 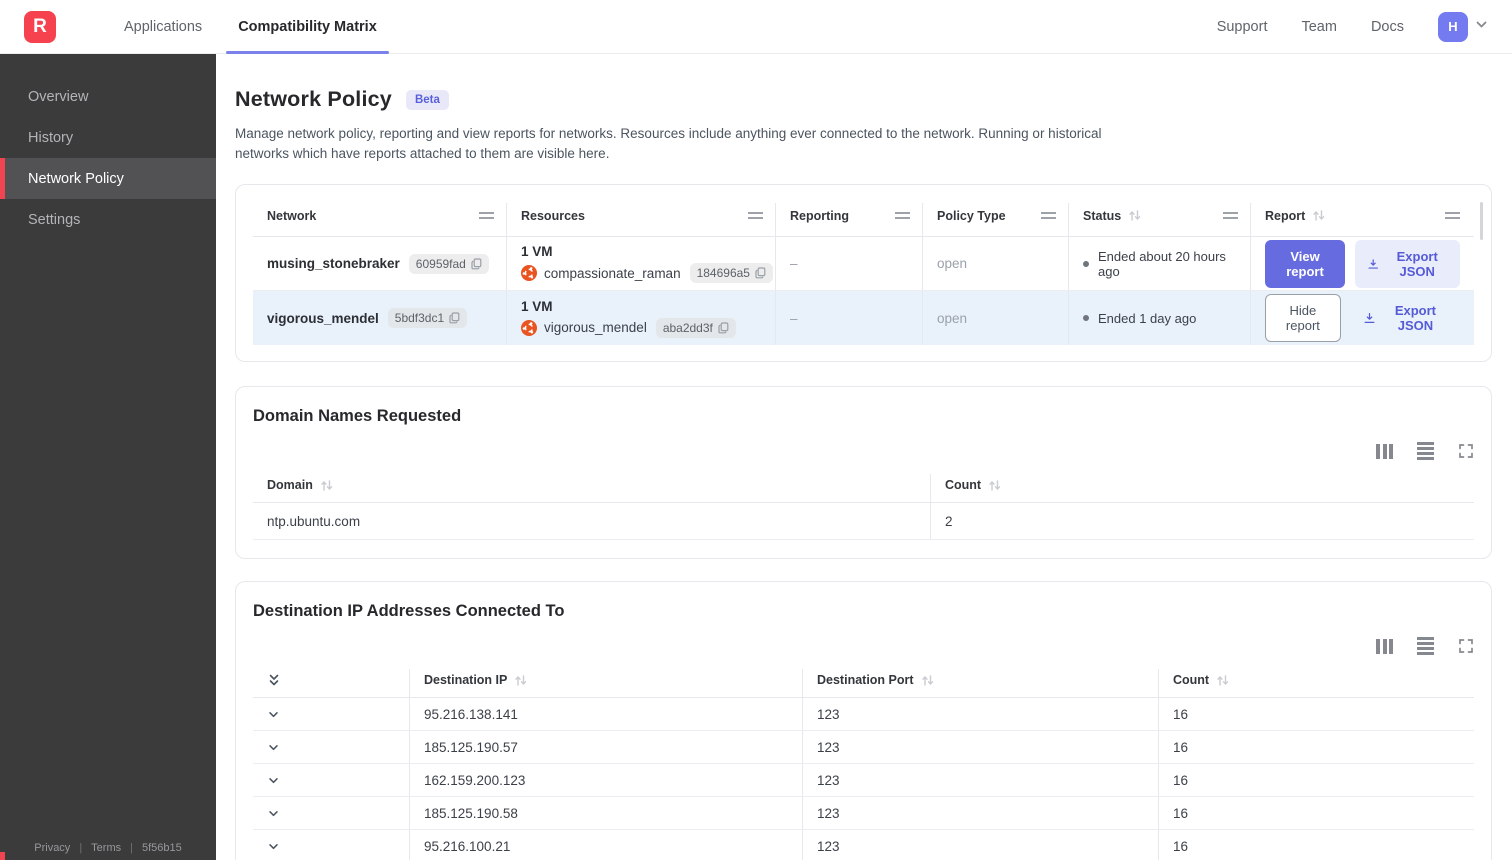 What do you see at coordinates (640, 219) in the screenshot?
I see `column-header-resources: Resources` at bounding box center [640, 219].